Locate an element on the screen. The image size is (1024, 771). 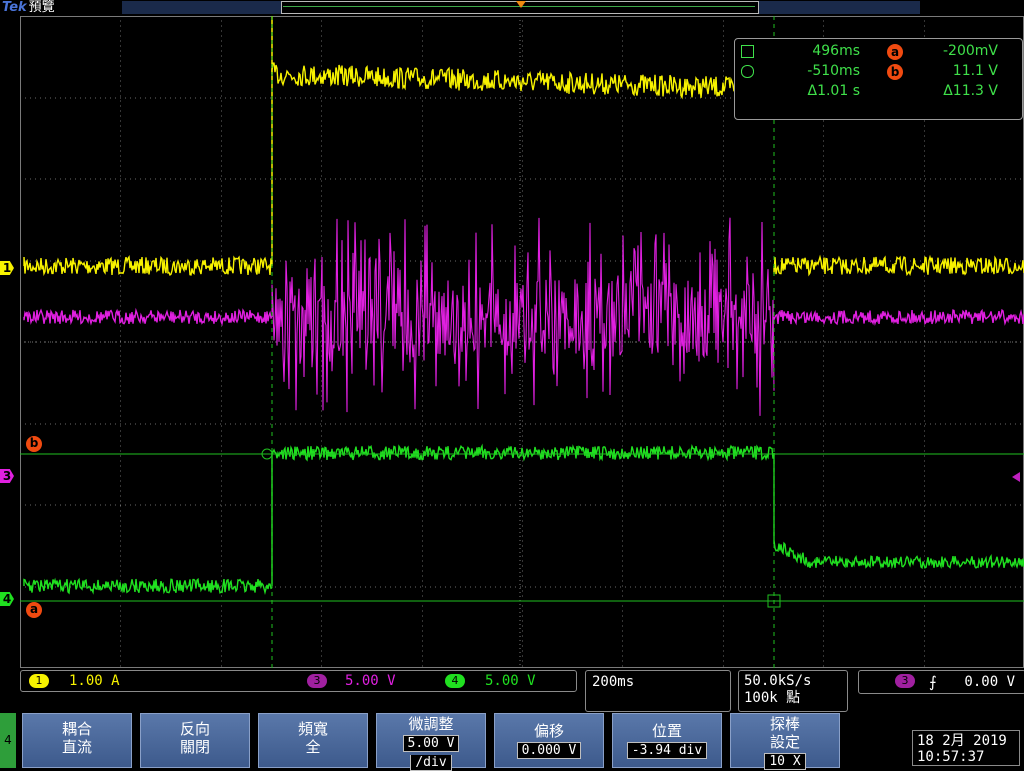
coupling-label: 耦合 is located at coordinates (76, 729).